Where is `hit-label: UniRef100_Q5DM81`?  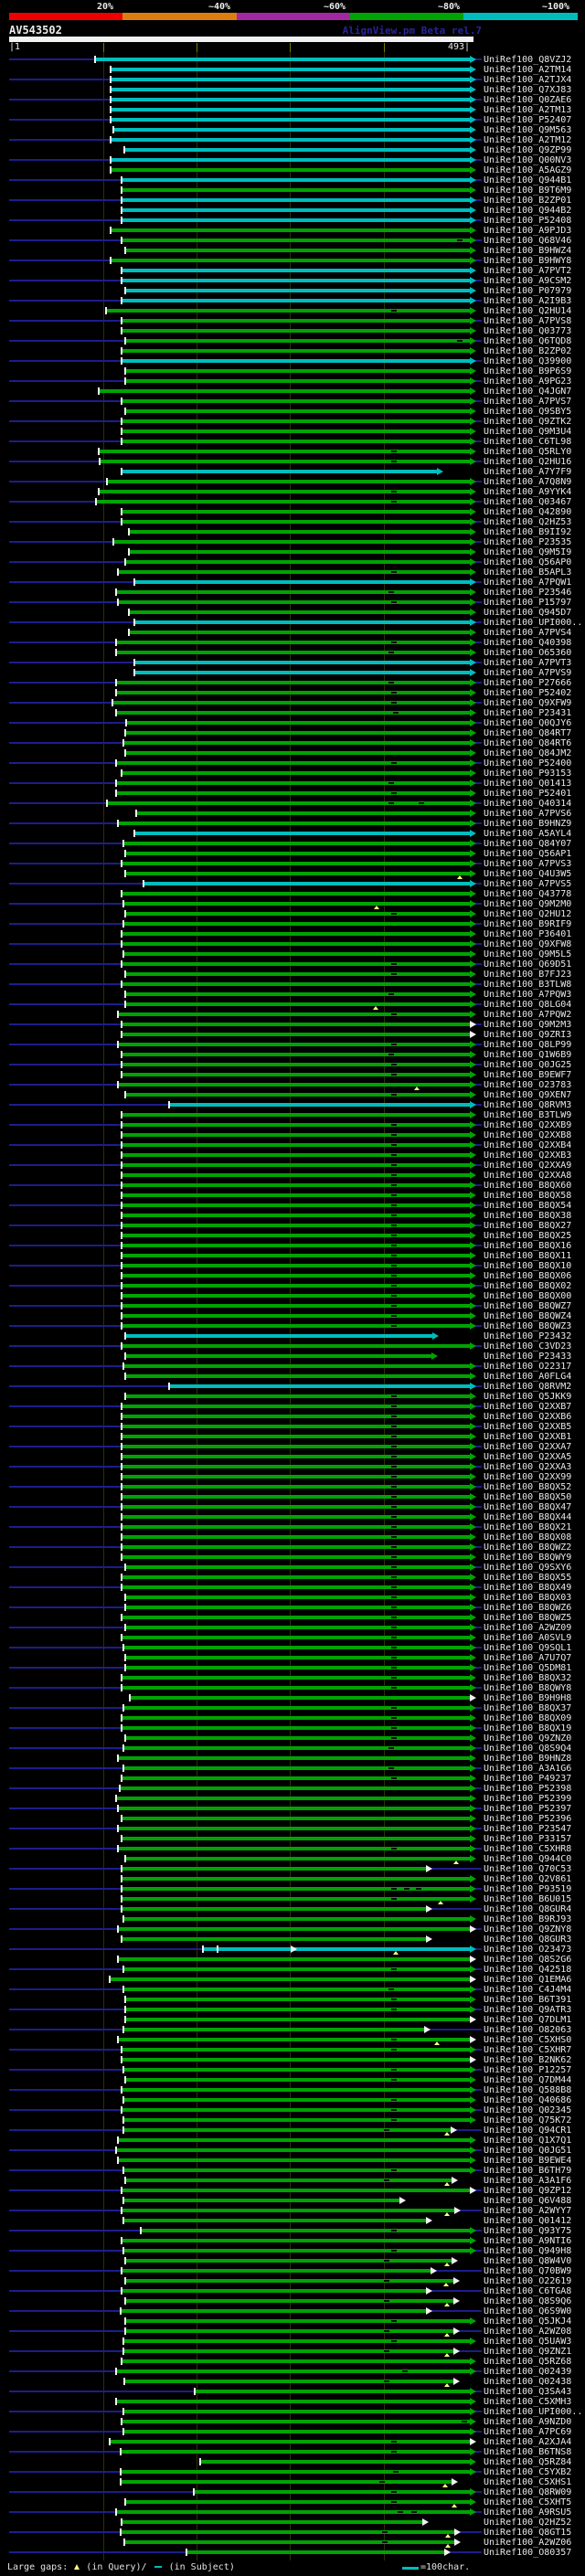
hit-label: UniRef100_Q5DM81 is located at coordinates (528, 1668).